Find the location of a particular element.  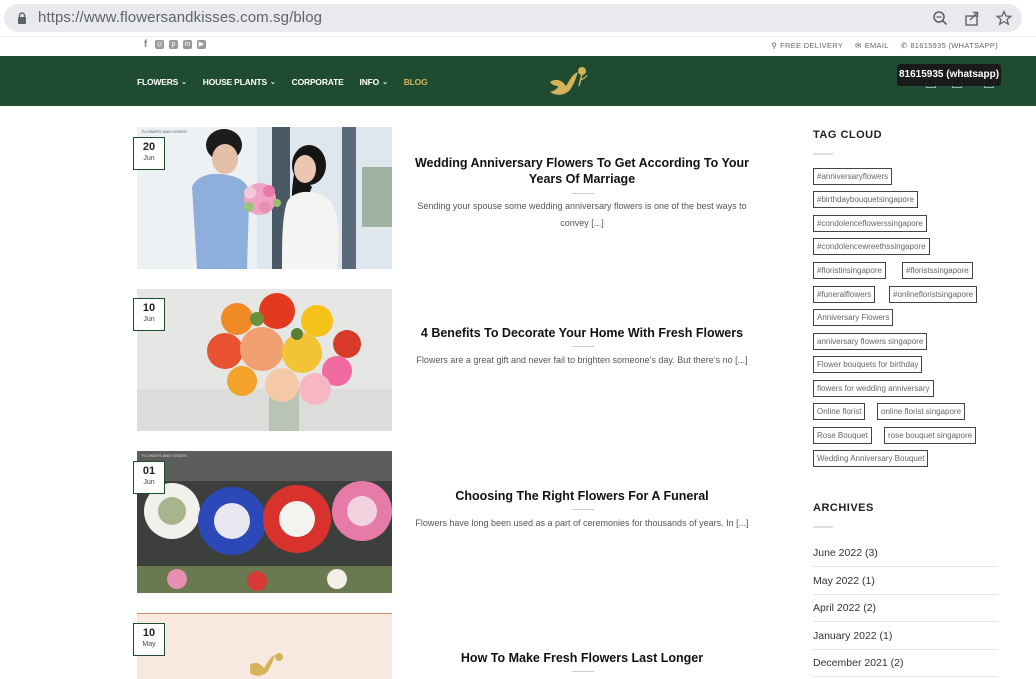

share-icon is located at coordinates (972, 18).